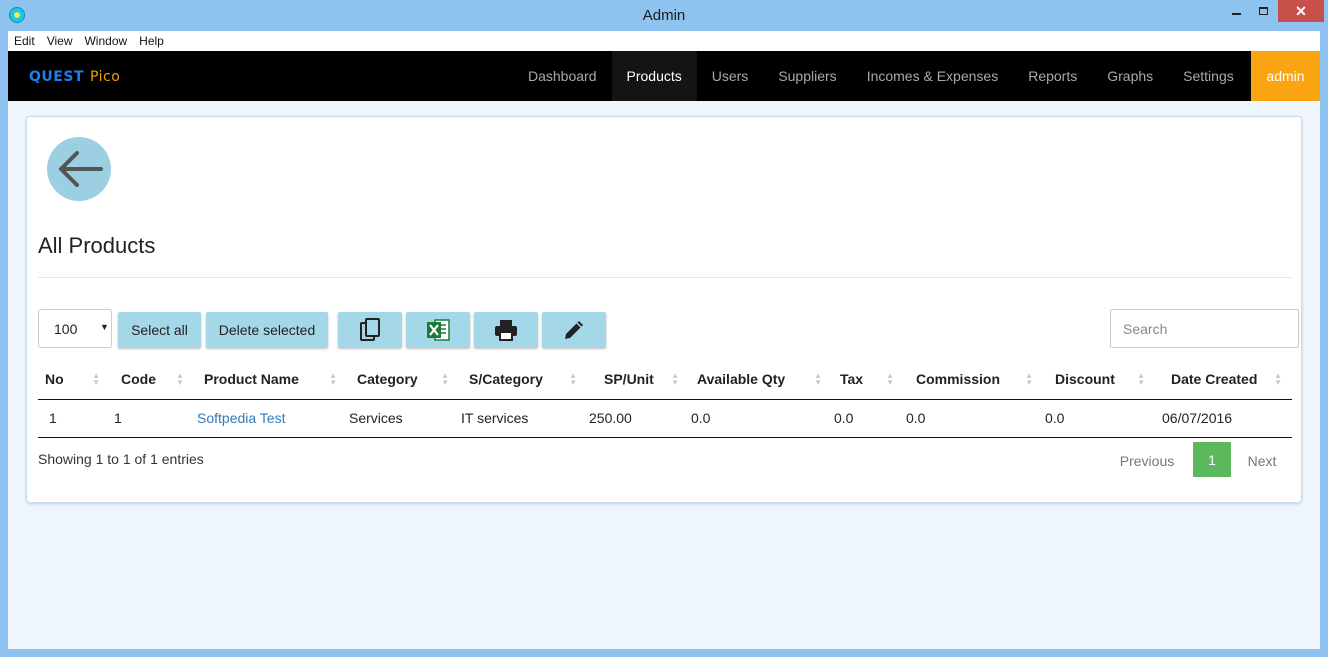 This screenshot has height=657, width=1328. I want to click on cell-commission: 0.0, so click(973, 418).